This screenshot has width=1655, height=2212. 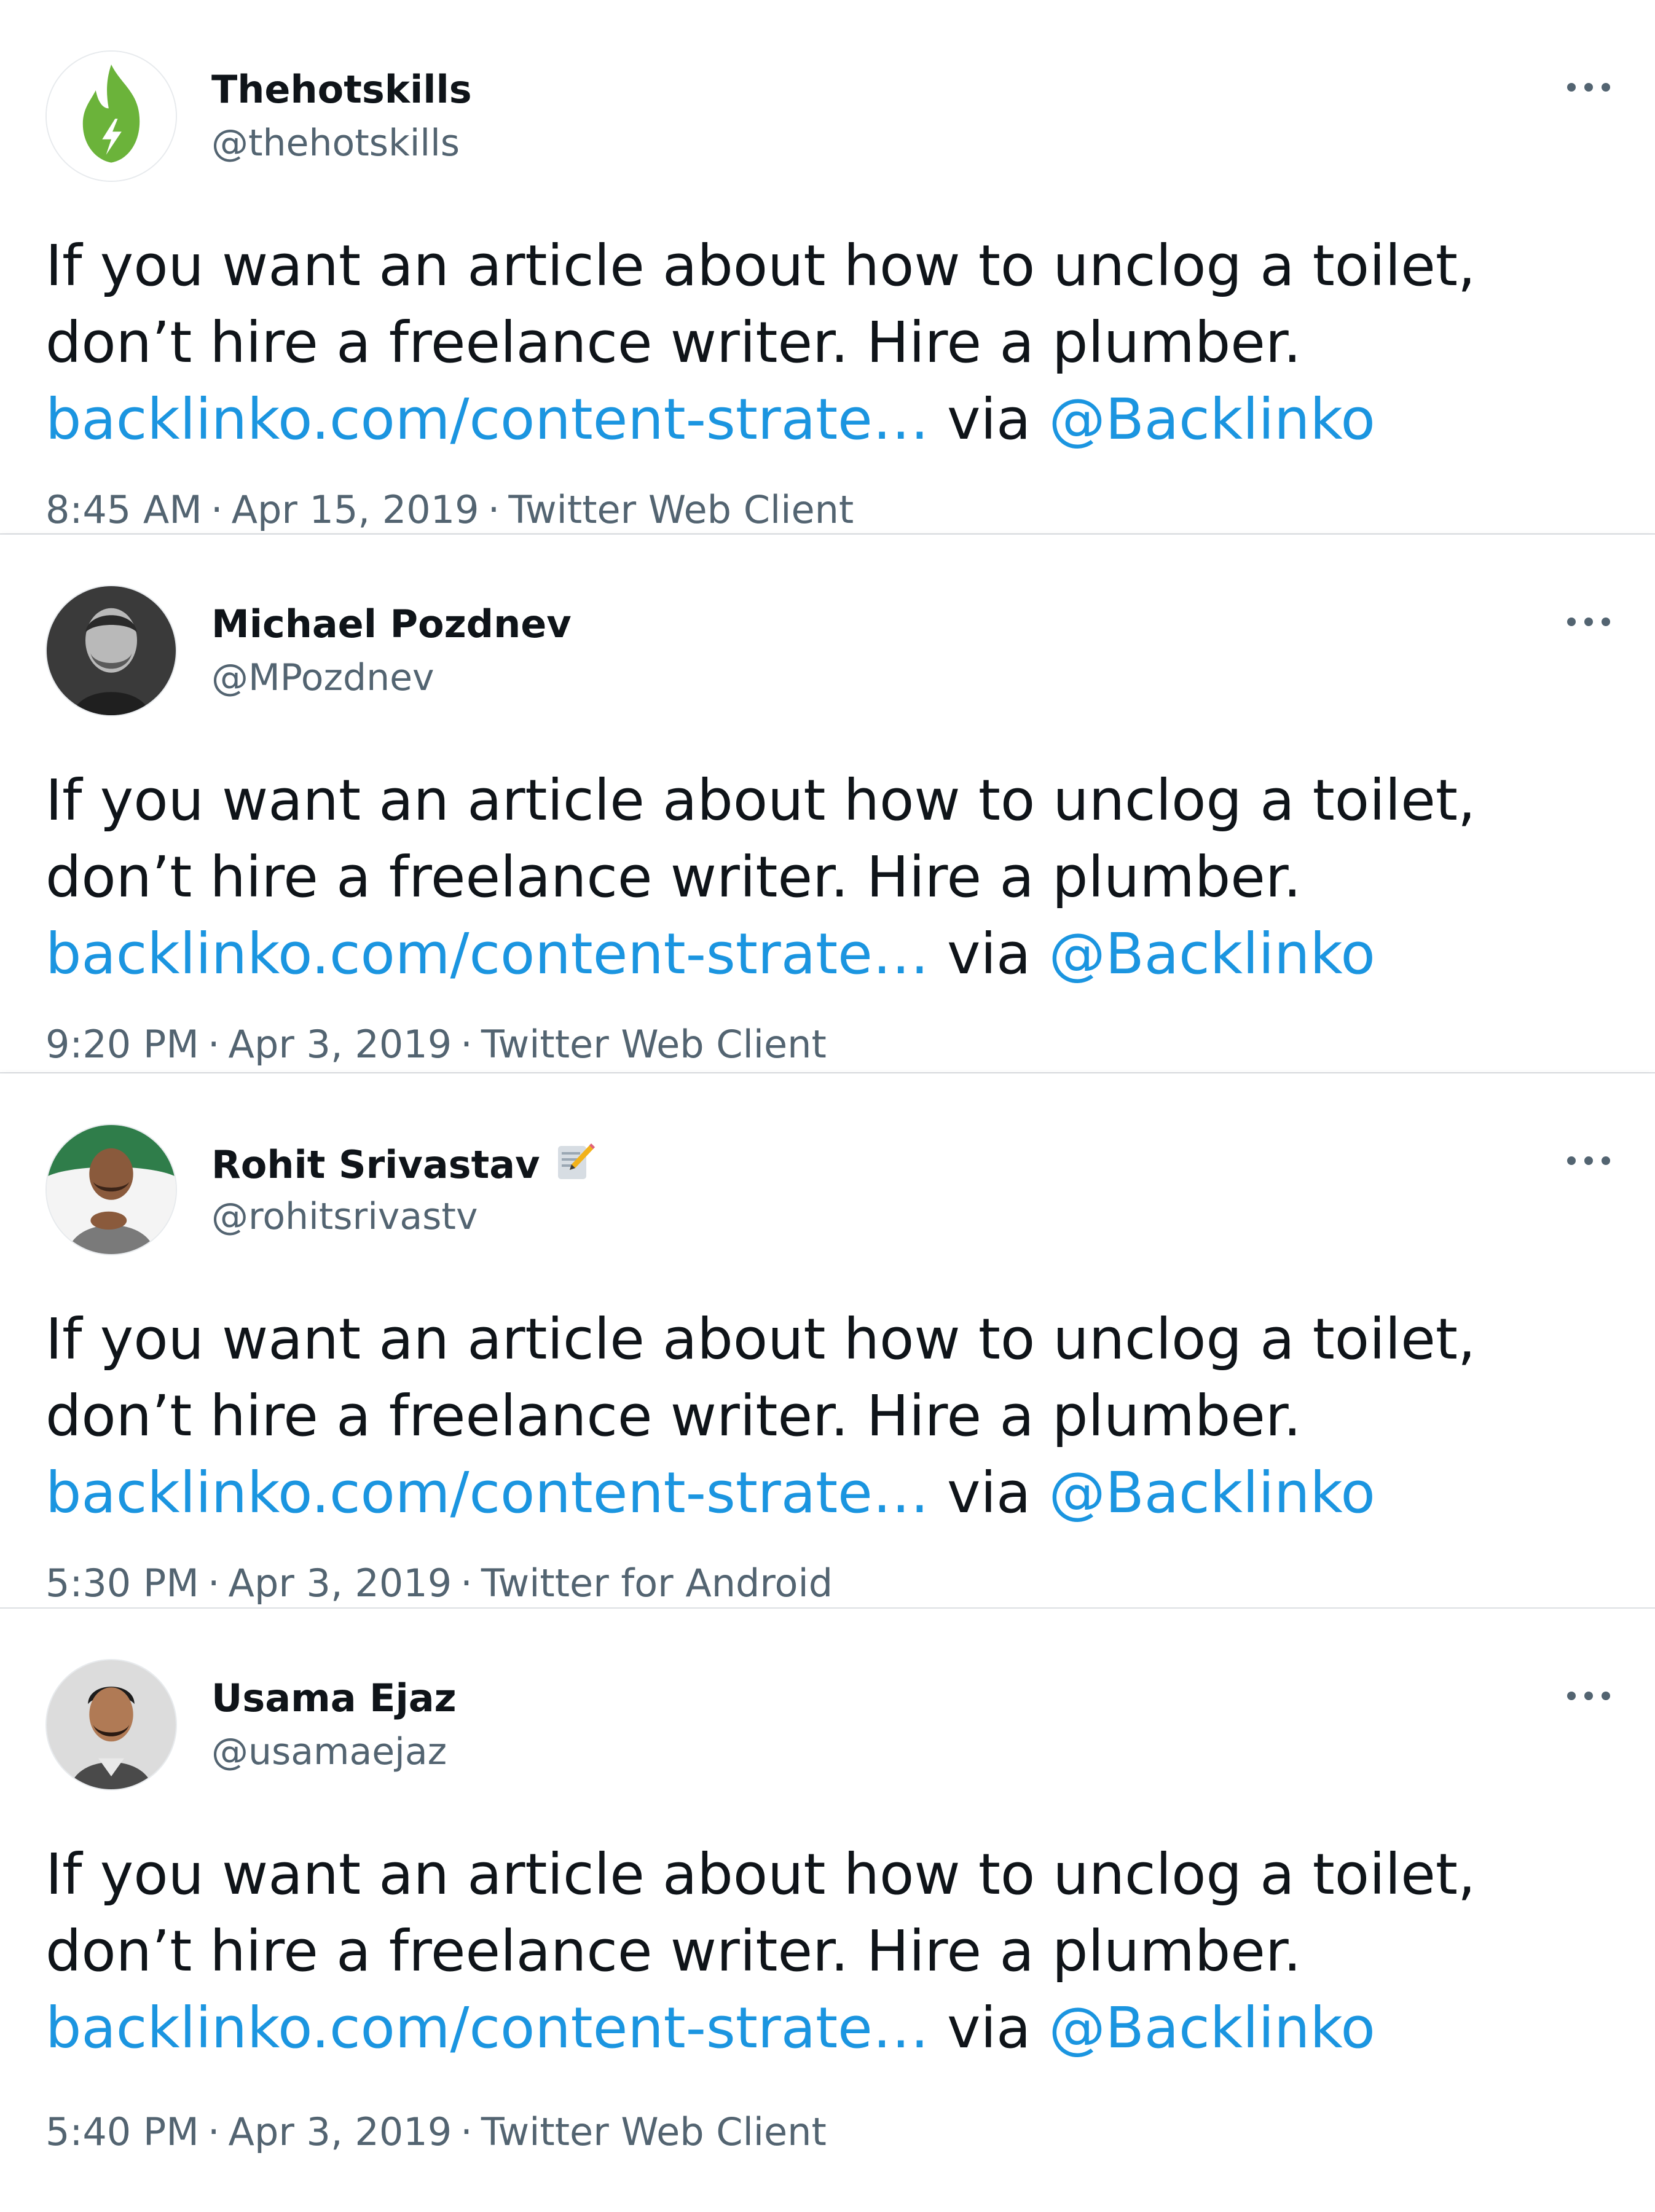 I want to click on display-name: Rohit Srivastav, so click(x=404, y=1164).